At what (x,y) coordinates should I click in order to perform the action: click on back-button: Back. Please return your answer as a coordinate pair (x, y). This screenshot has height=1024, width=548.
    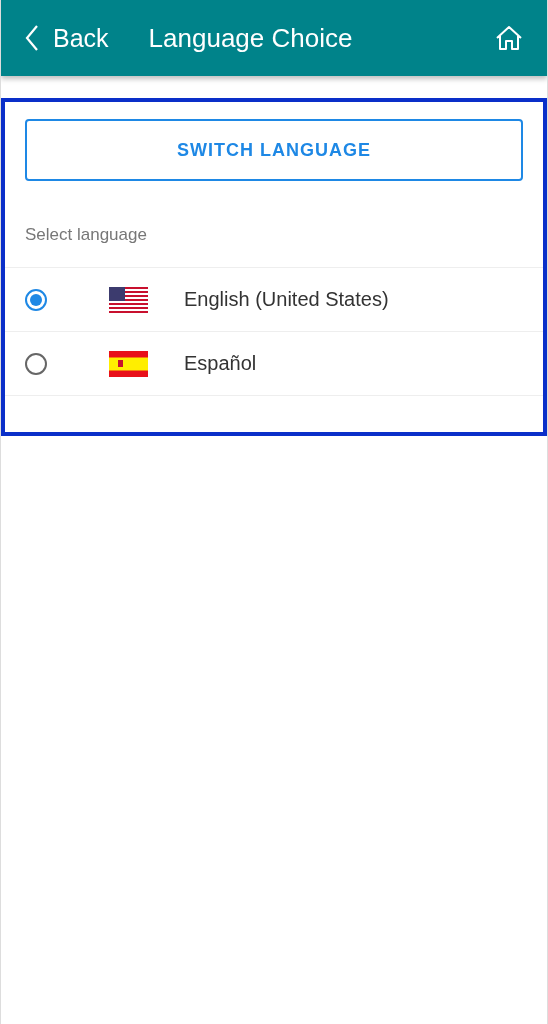
    Looking at the image, I should click on (67, 38).